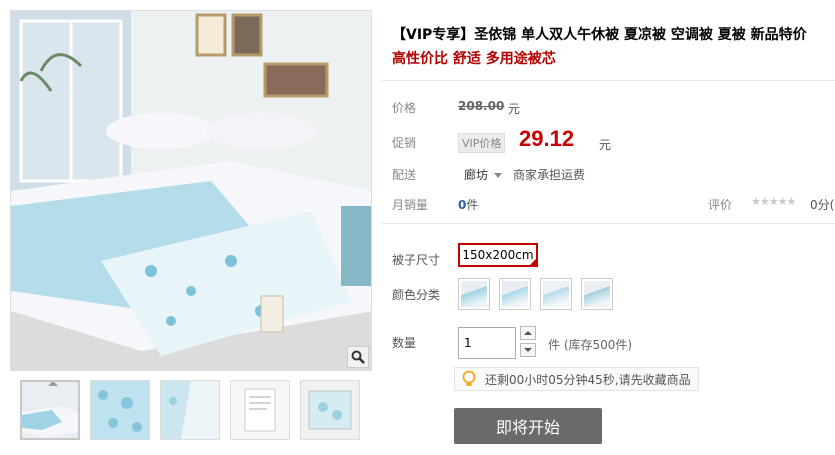 The image size is (835, 455). What do you see at coordinates (416, 295) in the screenshot?
I see `color-label: 颜色分类` at bounding box center [416, 295].